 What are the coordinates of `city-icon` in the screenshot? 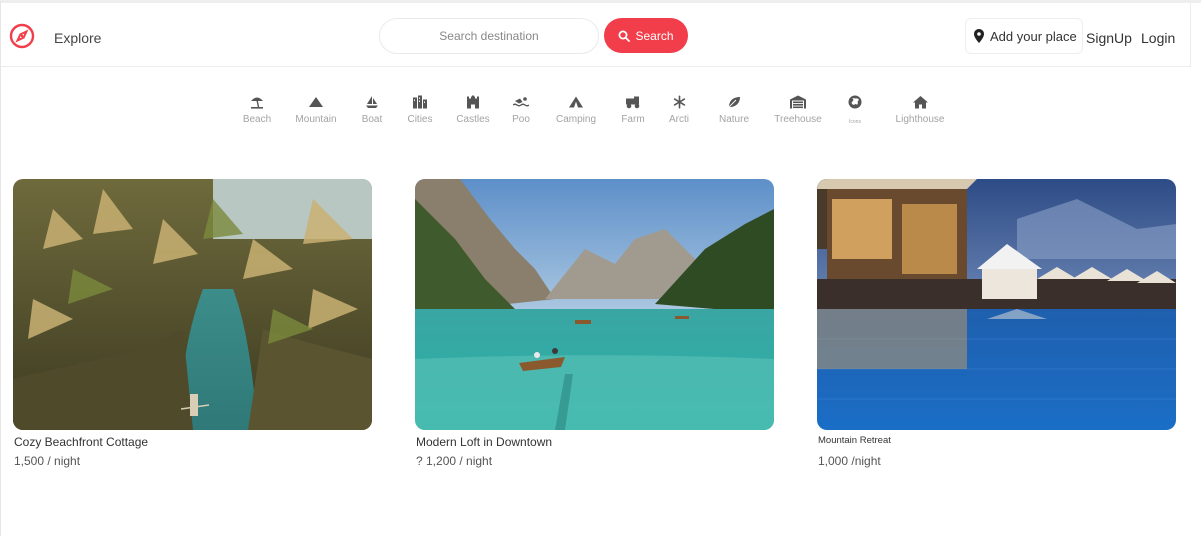 It's located at (420, 102).